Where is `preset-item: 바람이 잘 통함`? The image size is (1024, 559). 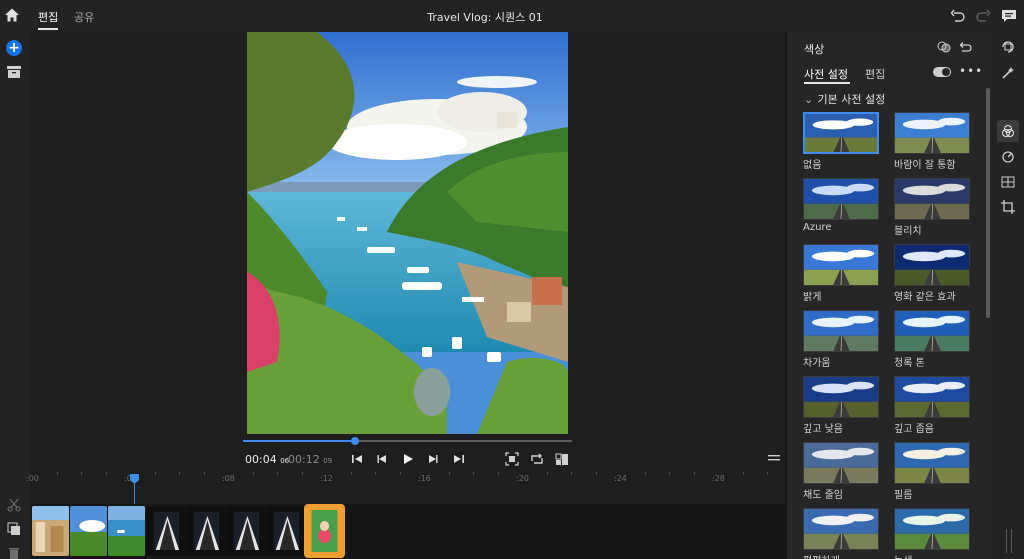 preset-item: 바람이 잘 통함 is located at coordinates (932, 141).